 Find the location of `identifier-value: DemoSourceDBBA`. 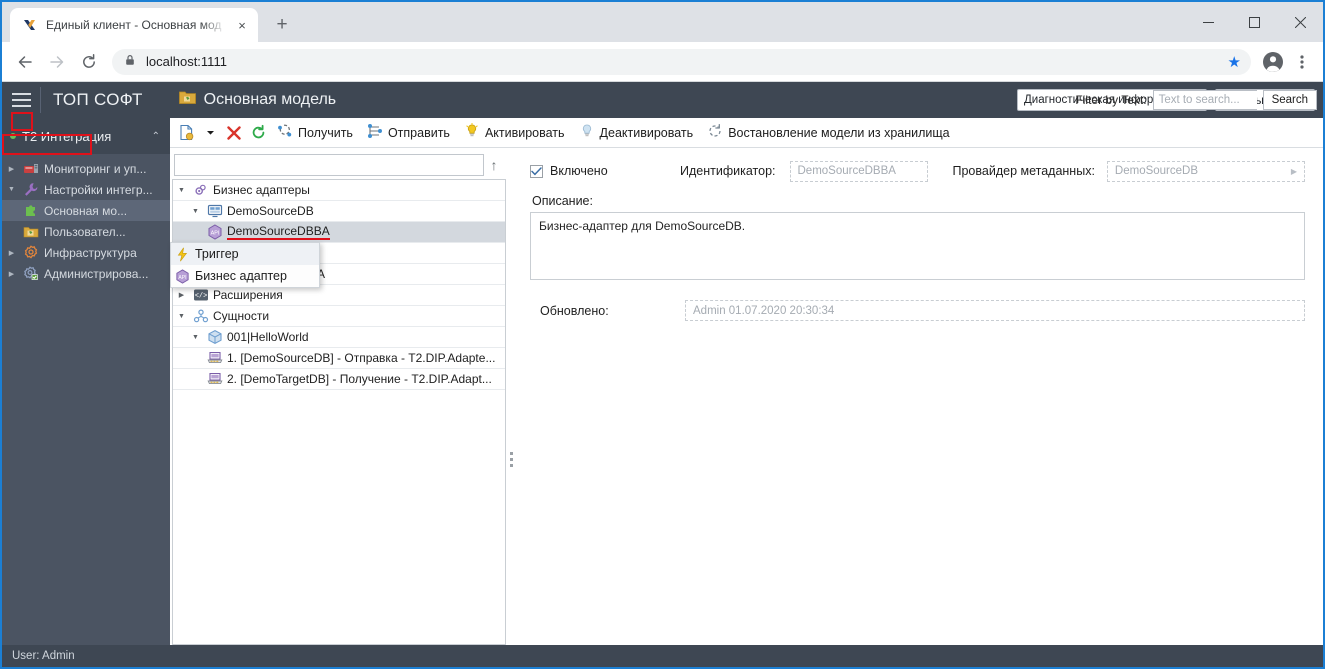

identifier-value: DemoSourceDBBA is located at coordinates (846, 171).